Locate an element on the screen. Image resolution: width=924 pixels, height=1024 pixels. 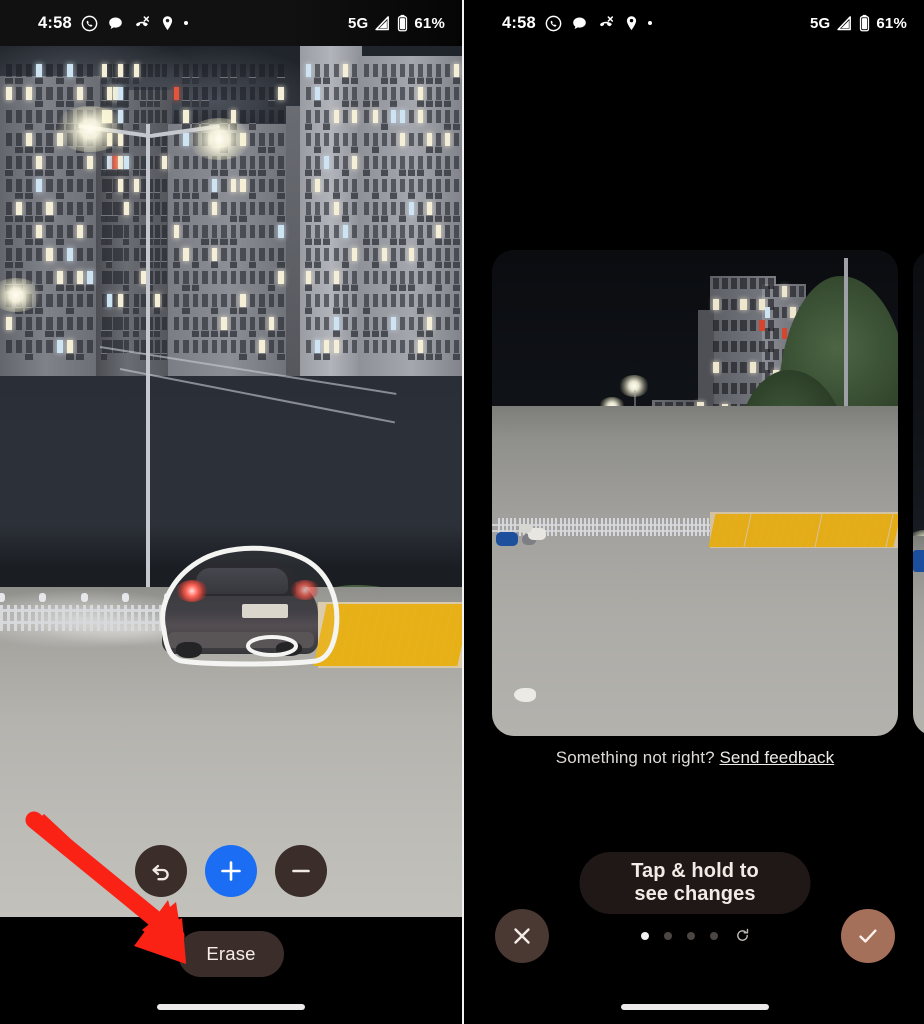
check-icon is located at coordinates (868, 936).